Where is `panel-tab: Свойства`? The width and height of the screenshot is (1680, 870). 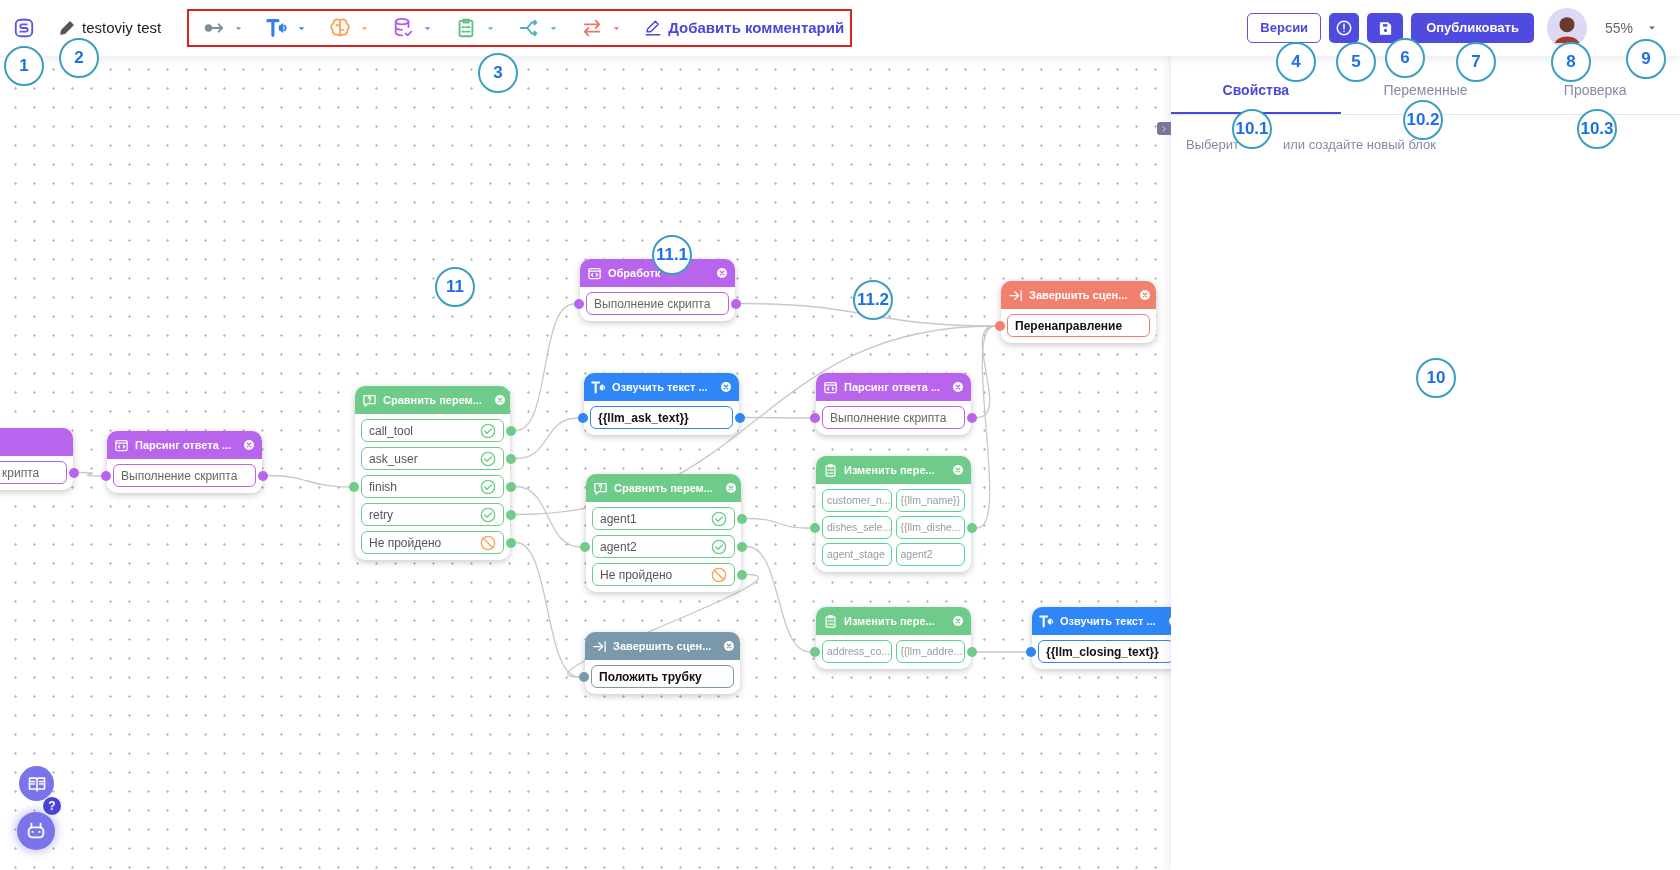 panel-tab: Свойства is located at coordinates (1256, 90).